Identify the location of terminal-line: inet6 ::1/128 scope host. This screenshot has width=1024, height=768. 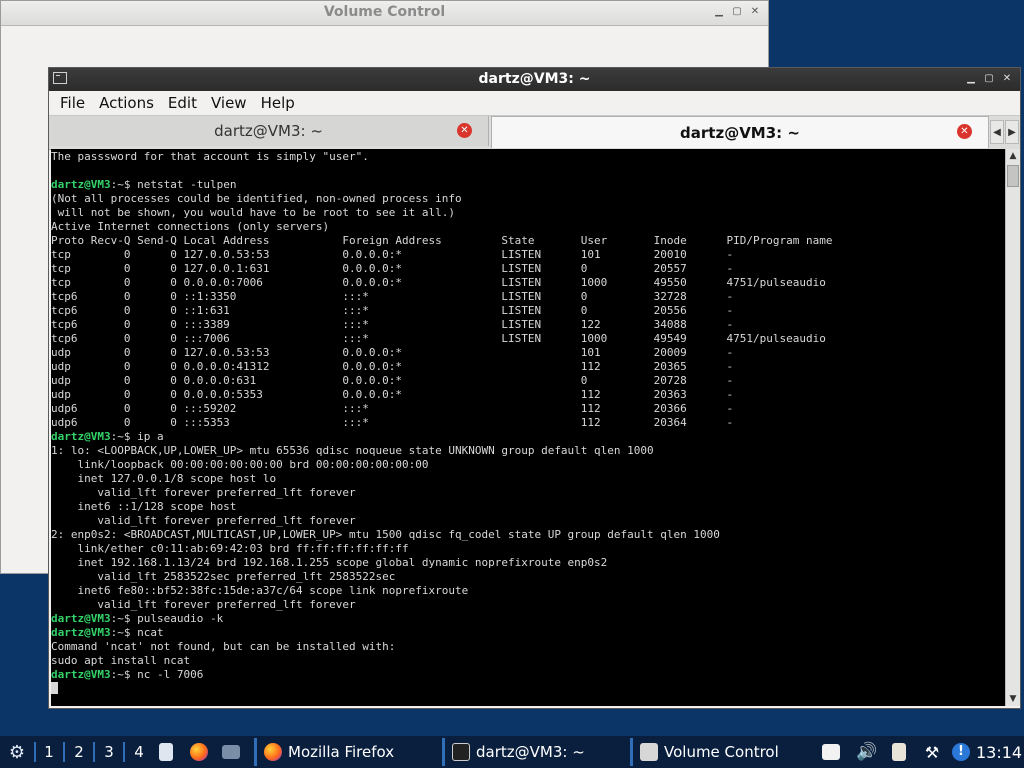
(144, 506).